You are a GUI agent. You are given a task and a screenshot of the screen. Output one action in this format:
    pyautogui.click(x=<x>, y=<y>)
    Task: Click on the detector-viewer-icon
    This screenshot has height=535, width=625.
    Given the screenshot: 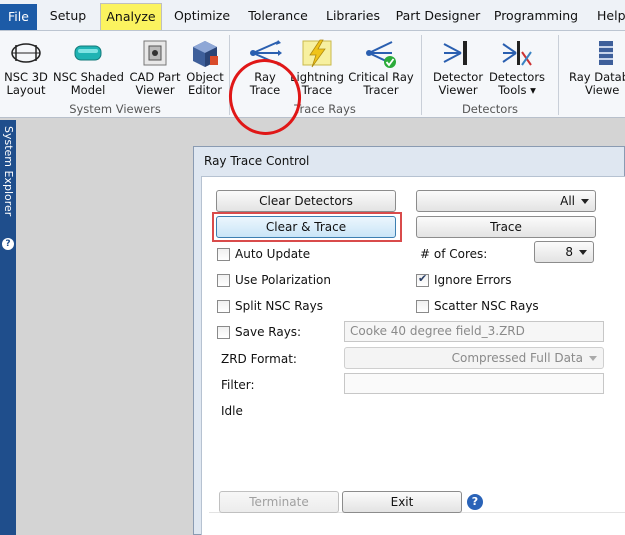 What is the action you would take?
    pyautogui.click(x=458, y=53)
    